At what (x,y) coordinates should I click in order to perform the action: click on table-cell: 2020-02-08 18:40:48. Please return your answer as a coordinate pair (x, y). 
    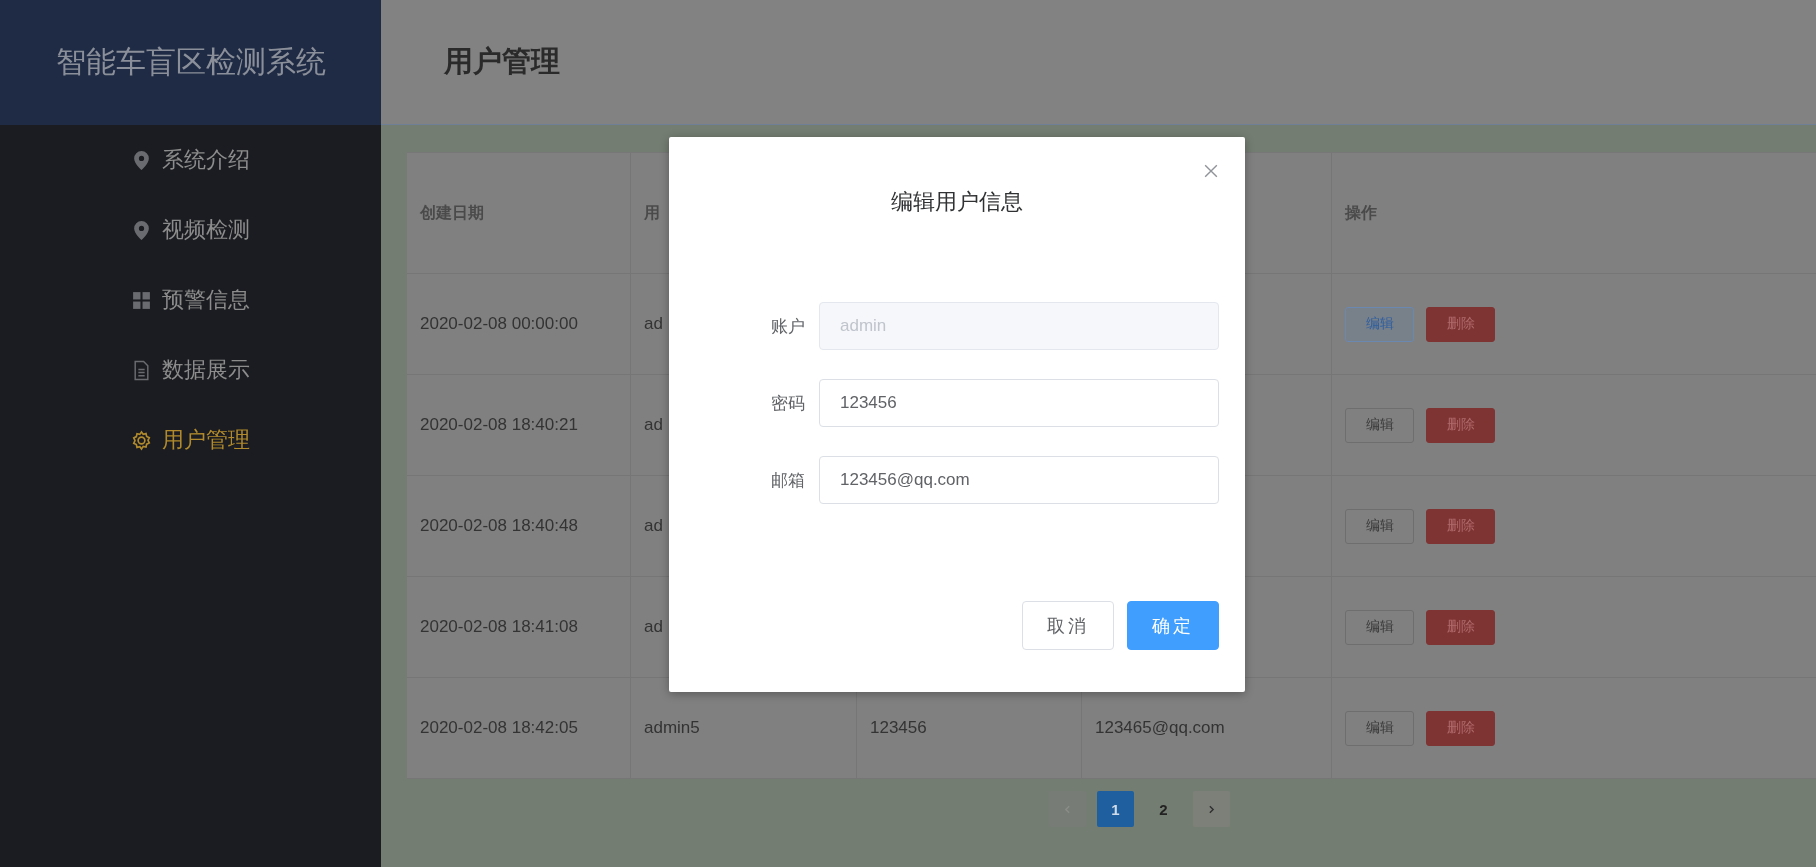
    Looking at the image, I should click on (499, 526).